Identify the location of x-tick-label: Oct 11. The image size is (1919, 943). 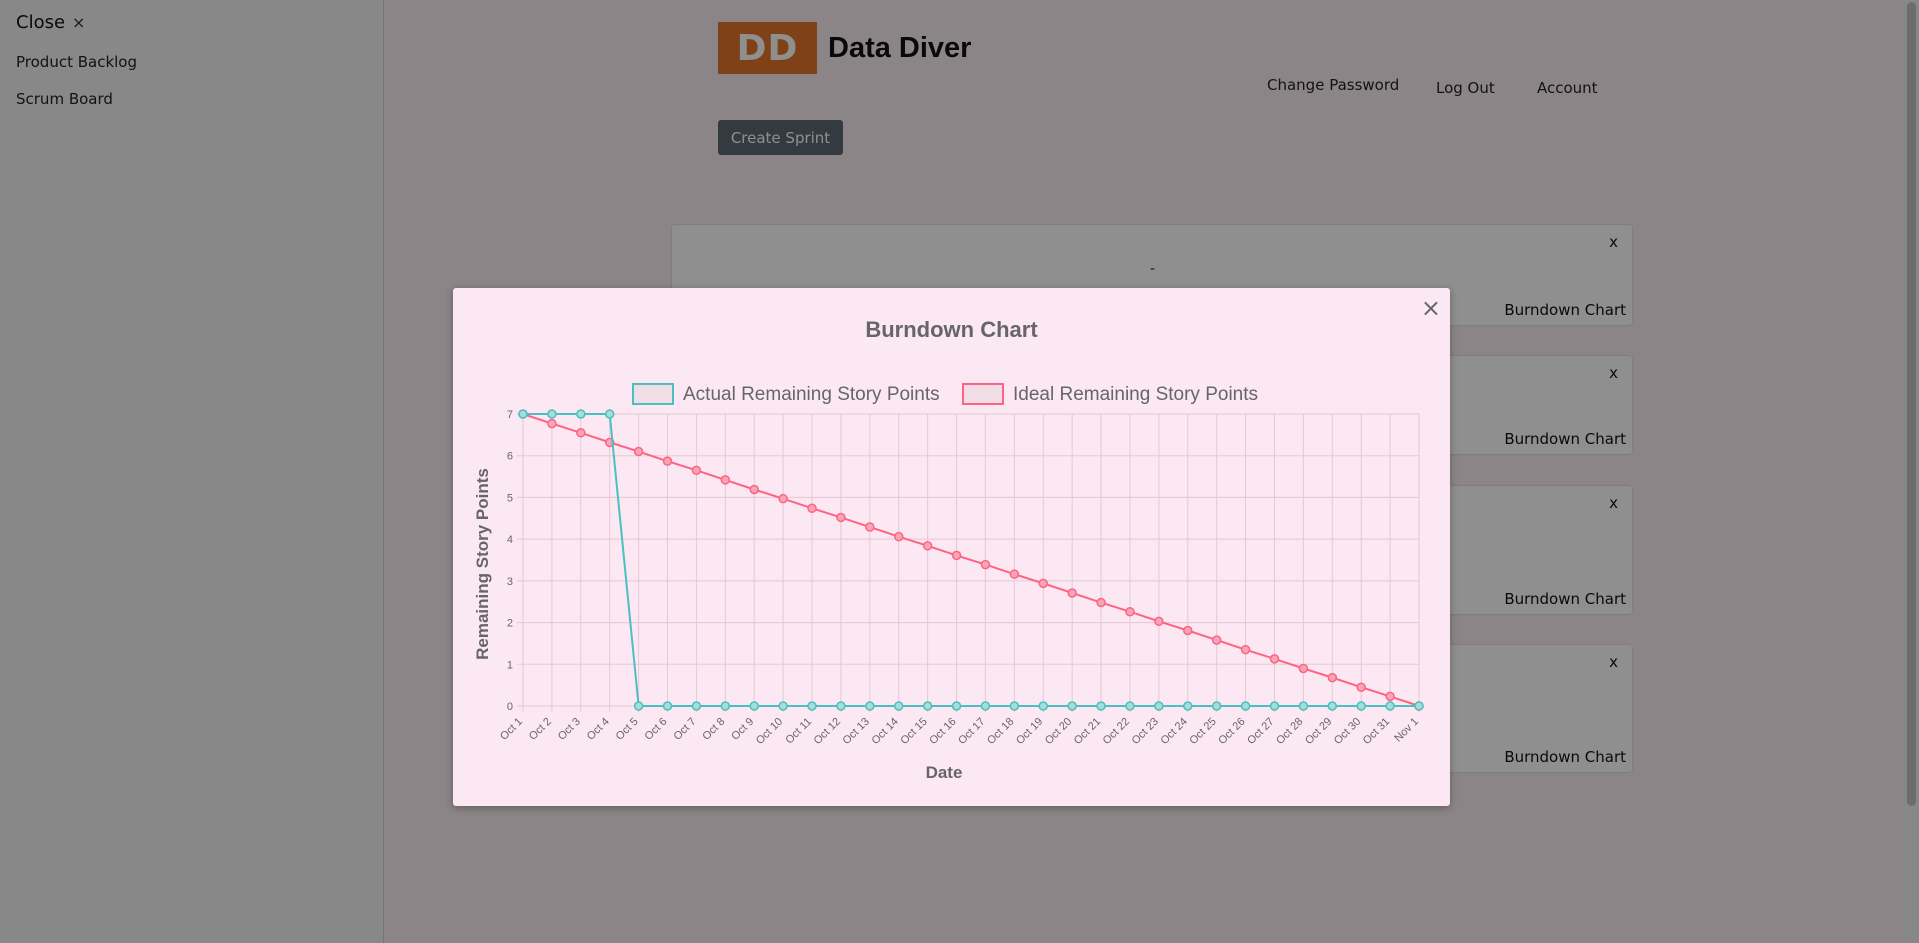
(798, 731).